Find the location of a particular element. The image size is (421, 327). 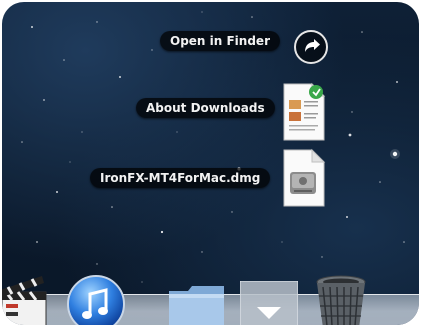

rtf-document-icon is located at coordinates (304, 111).